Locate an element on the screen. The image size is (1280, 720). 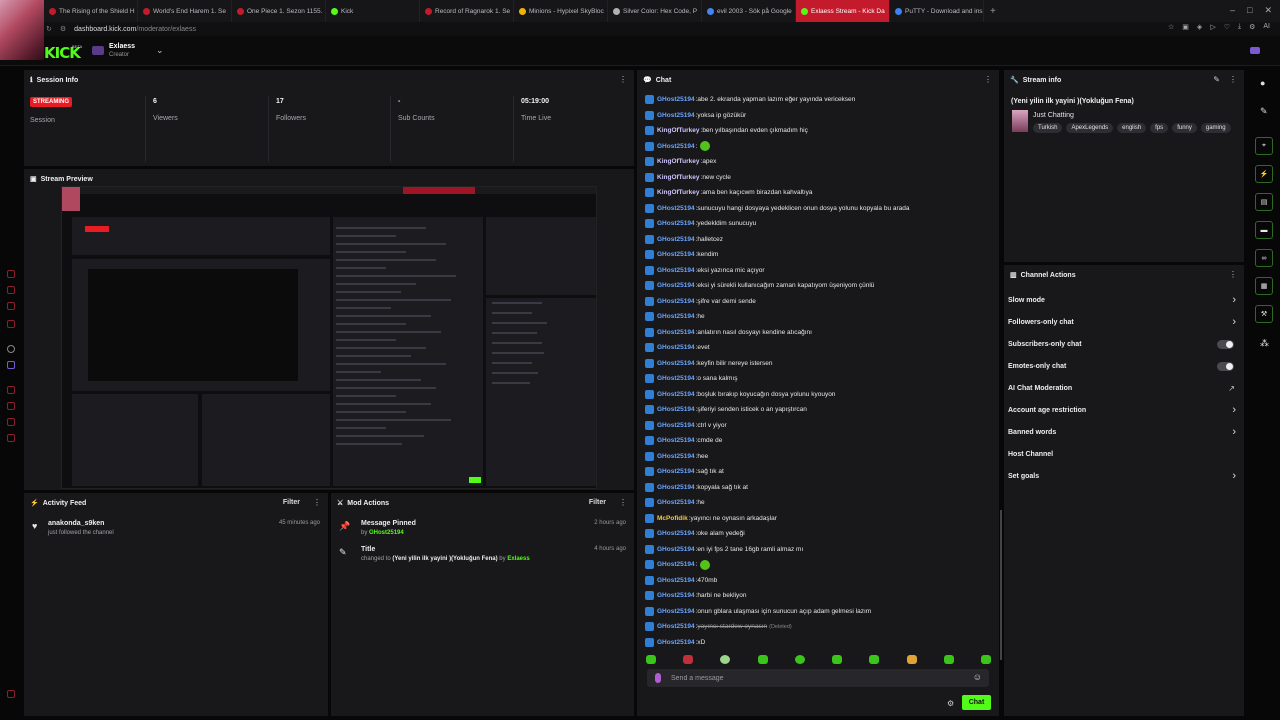
stream-tag: ApexLegends is located at coordinates (1090, 128).